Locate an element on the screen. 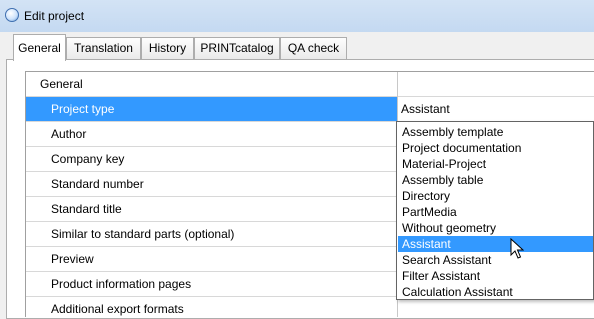  tab-qa-check: QA check is located at coordinates (313, 48).